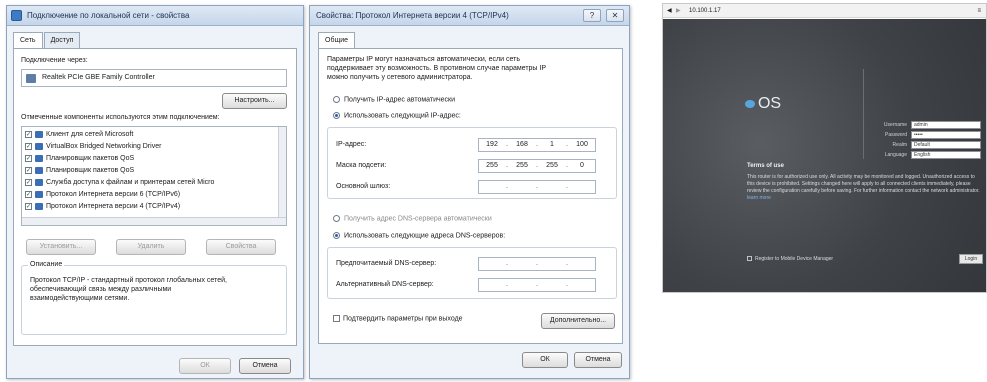 This screenshot has height=382, width=987. I want to click on ip-octet: 100, so click(582, 144).